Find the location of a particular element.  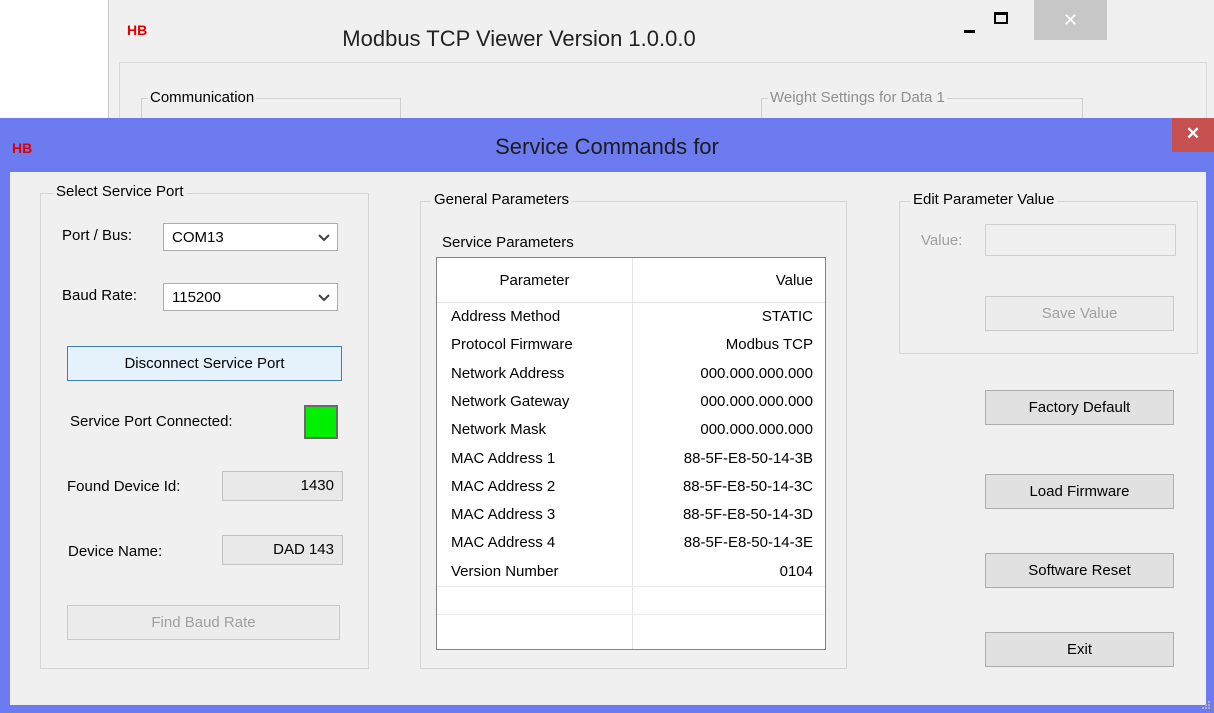

table-row: Network Mask 000.000.000.000 is located at coordinates (631, 430).